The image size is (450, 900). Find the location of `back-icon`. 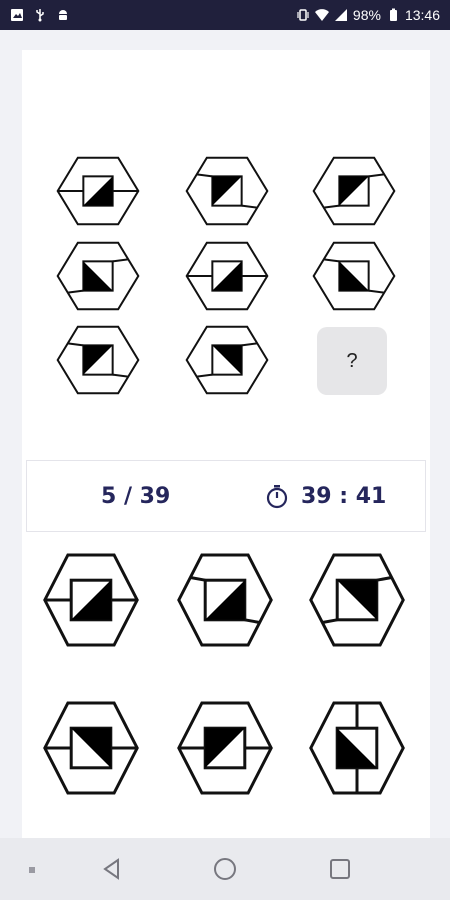

back-icon is located at coordinates (112, 869).